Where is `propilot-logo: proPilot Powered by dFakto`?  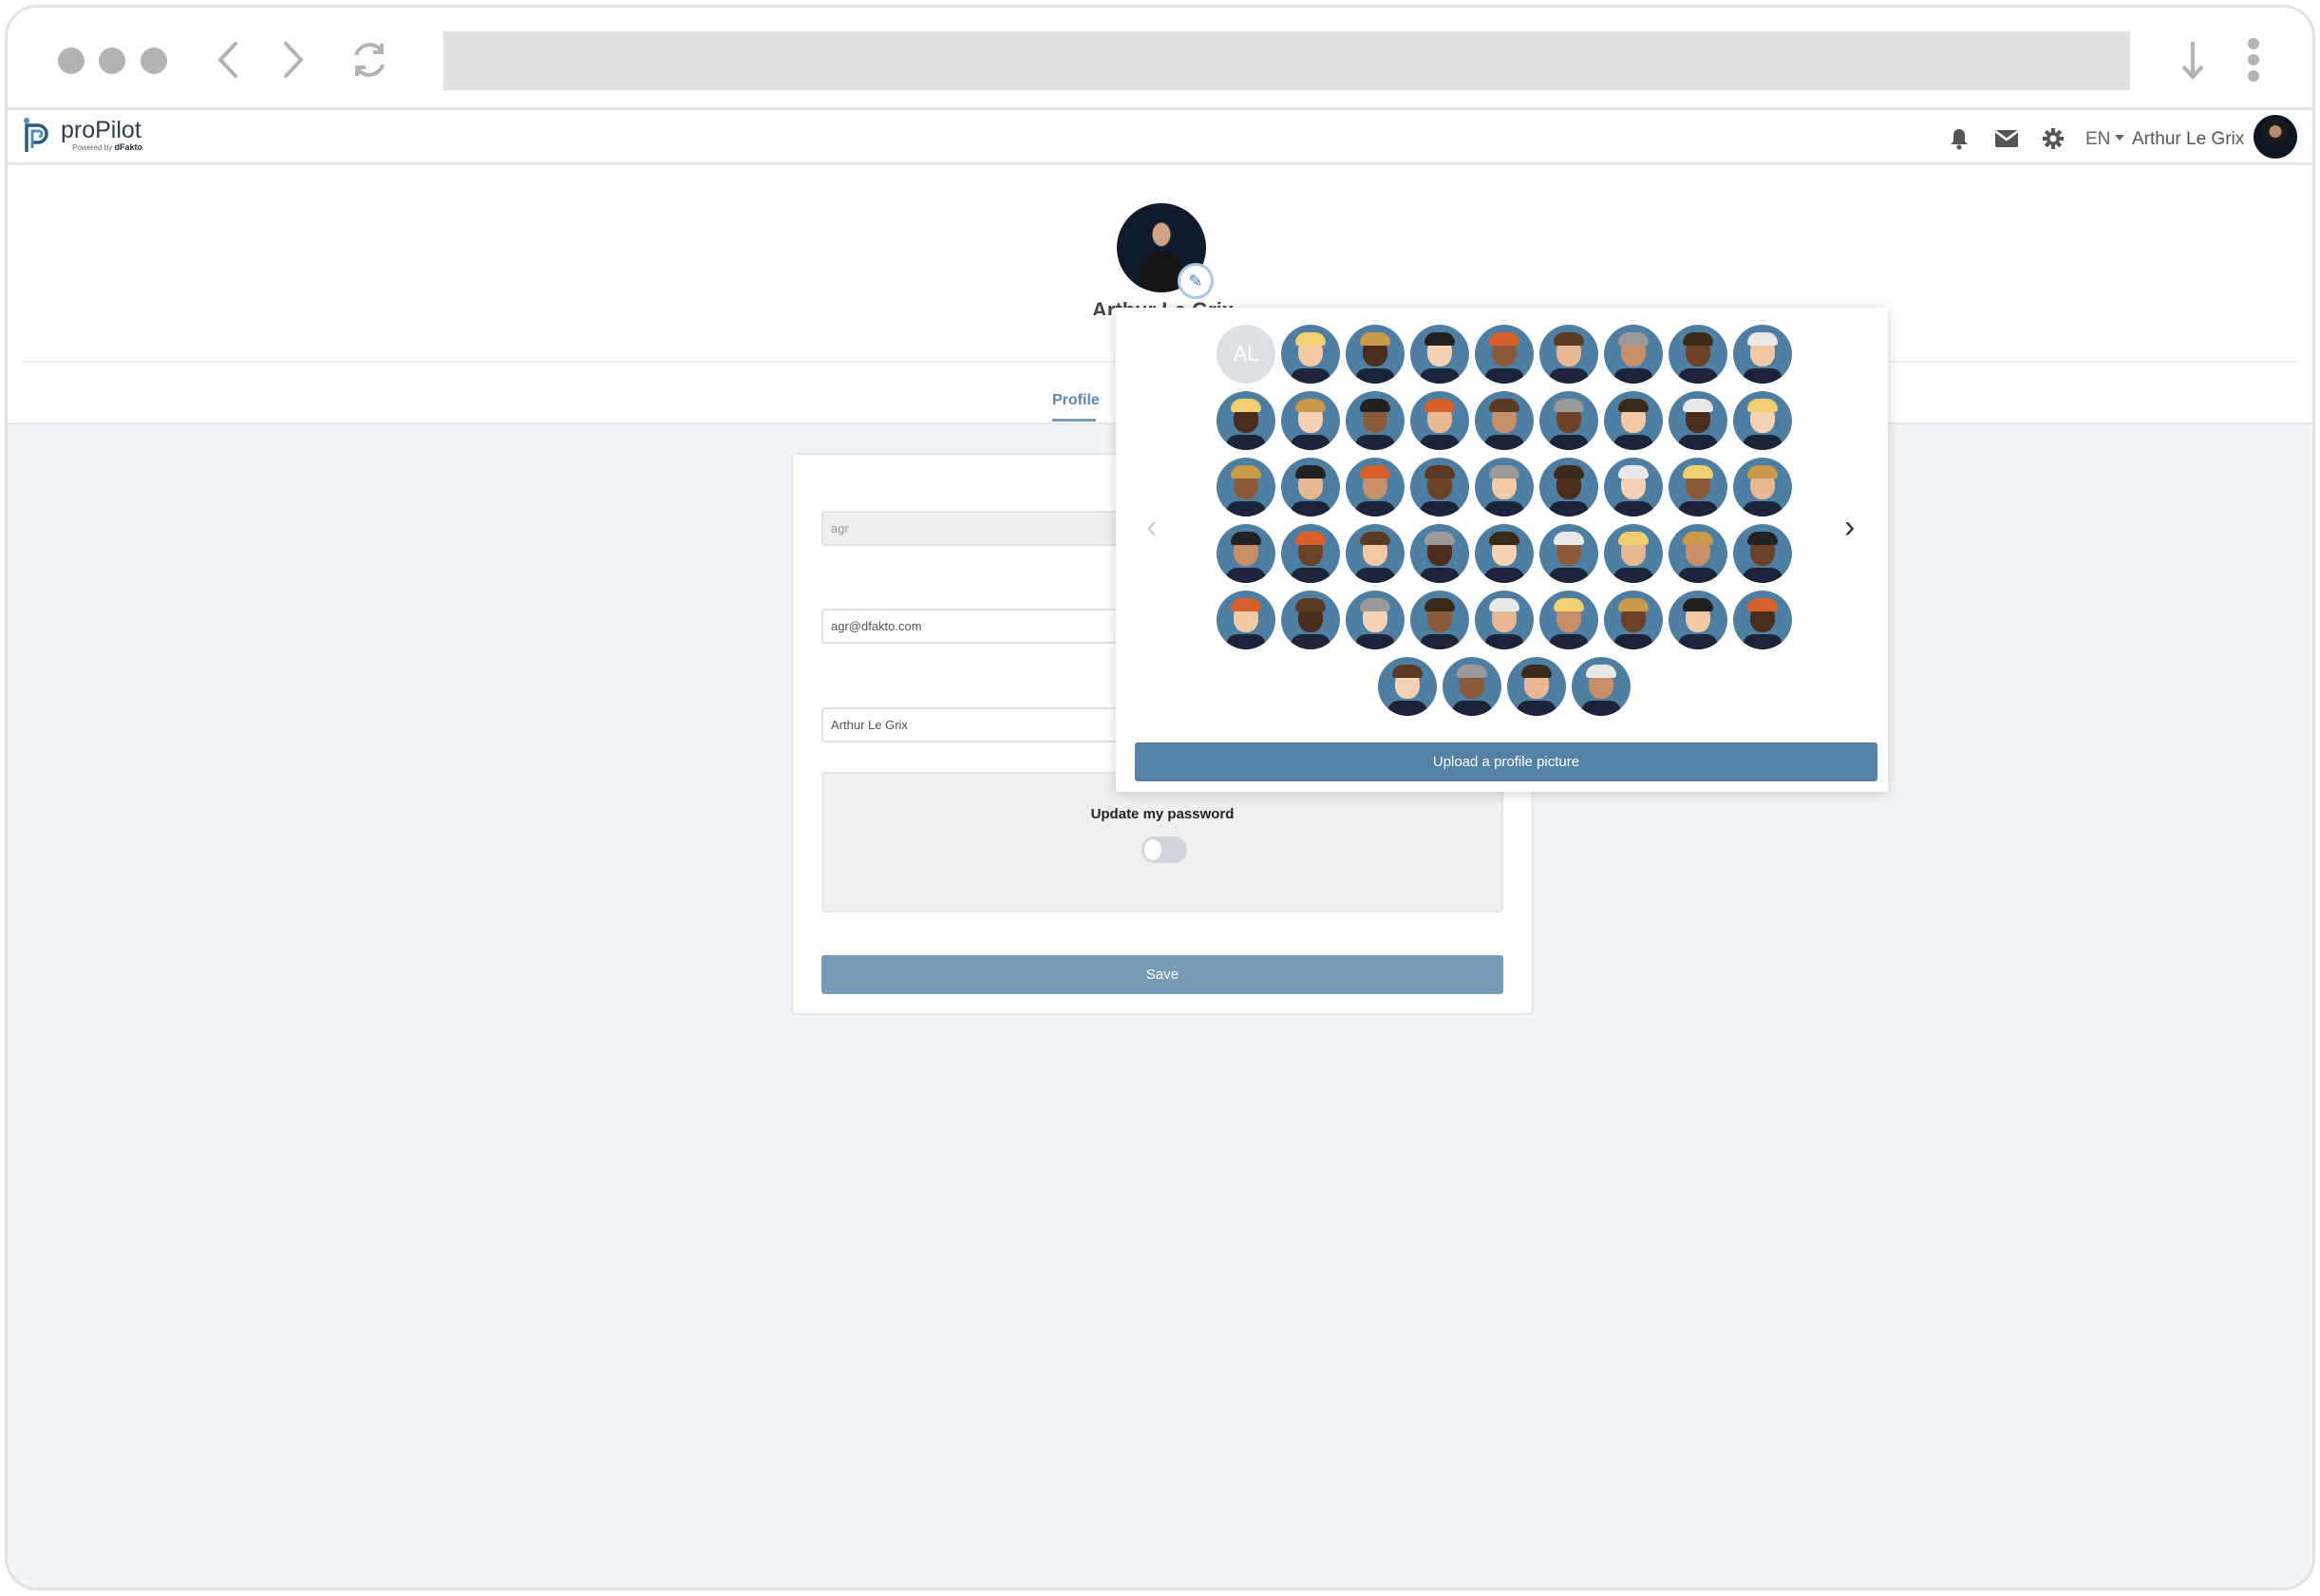
propilot-logo: proPilot Powered by dFakto is located at coordinates (82, 135).